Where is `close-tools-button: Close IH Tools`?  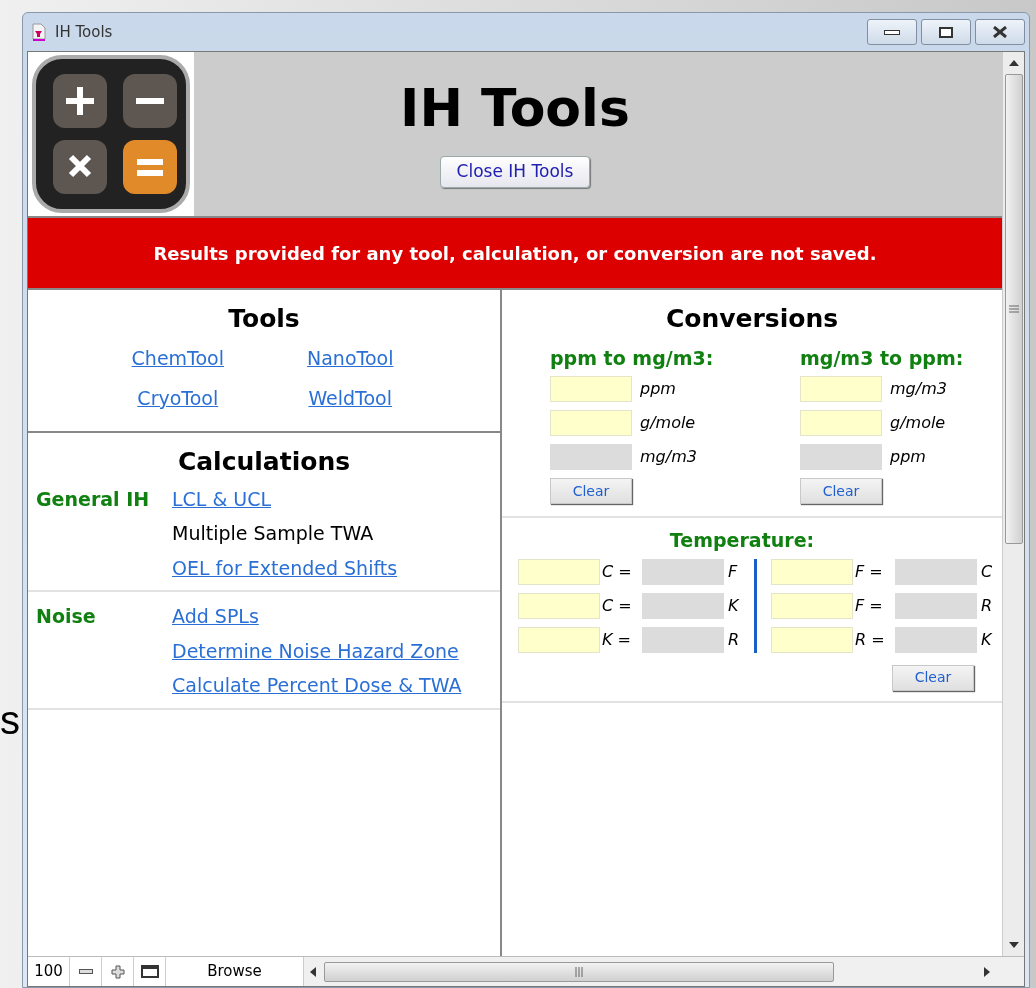
close-tools-button: Close IH Tools is located at coordinates (515, 172).